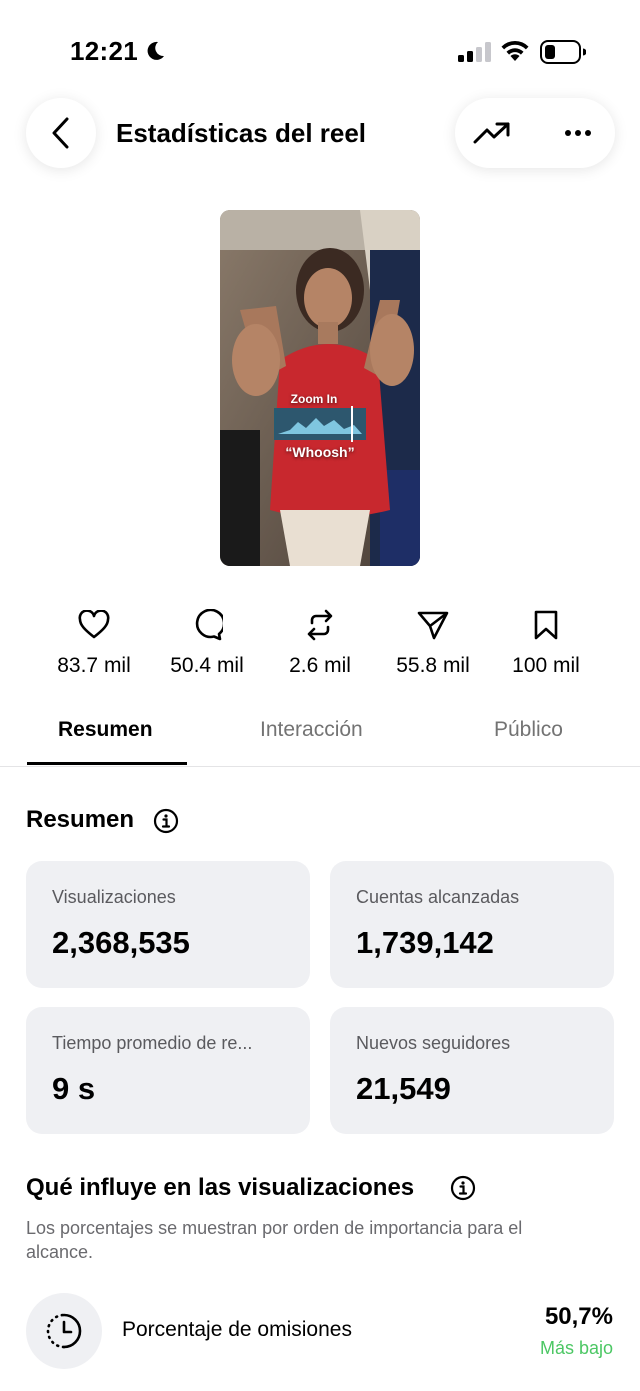 The width and height of the screenshot is (640, 1391). Describe the element at coordinates (311, 730) in the screenshot. I see `tab-interaccion: Interacción` at that location.